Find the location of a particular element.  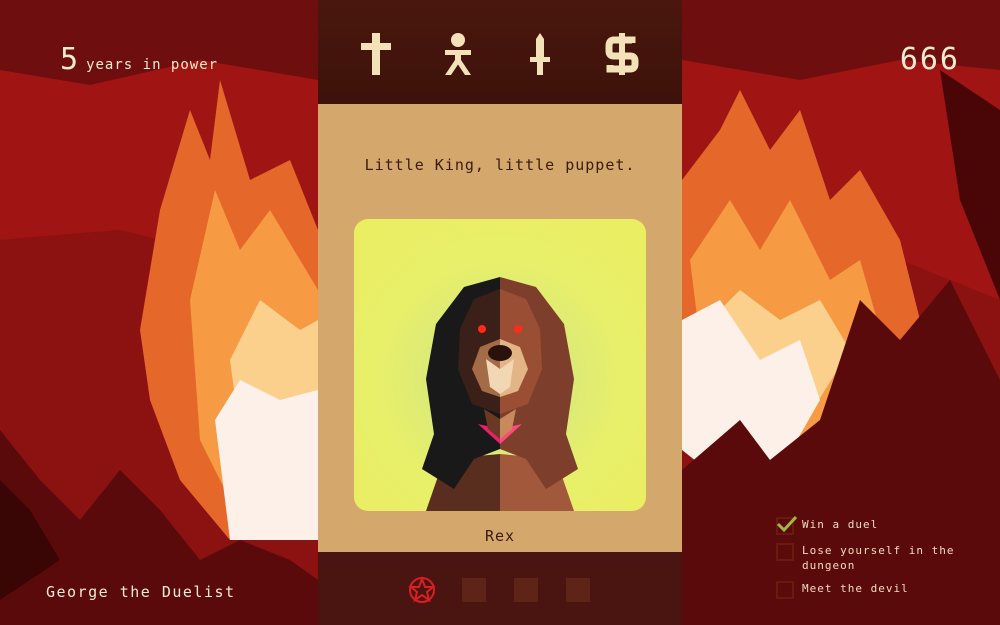

years-number: 5 is located at coordinates (69, 59).